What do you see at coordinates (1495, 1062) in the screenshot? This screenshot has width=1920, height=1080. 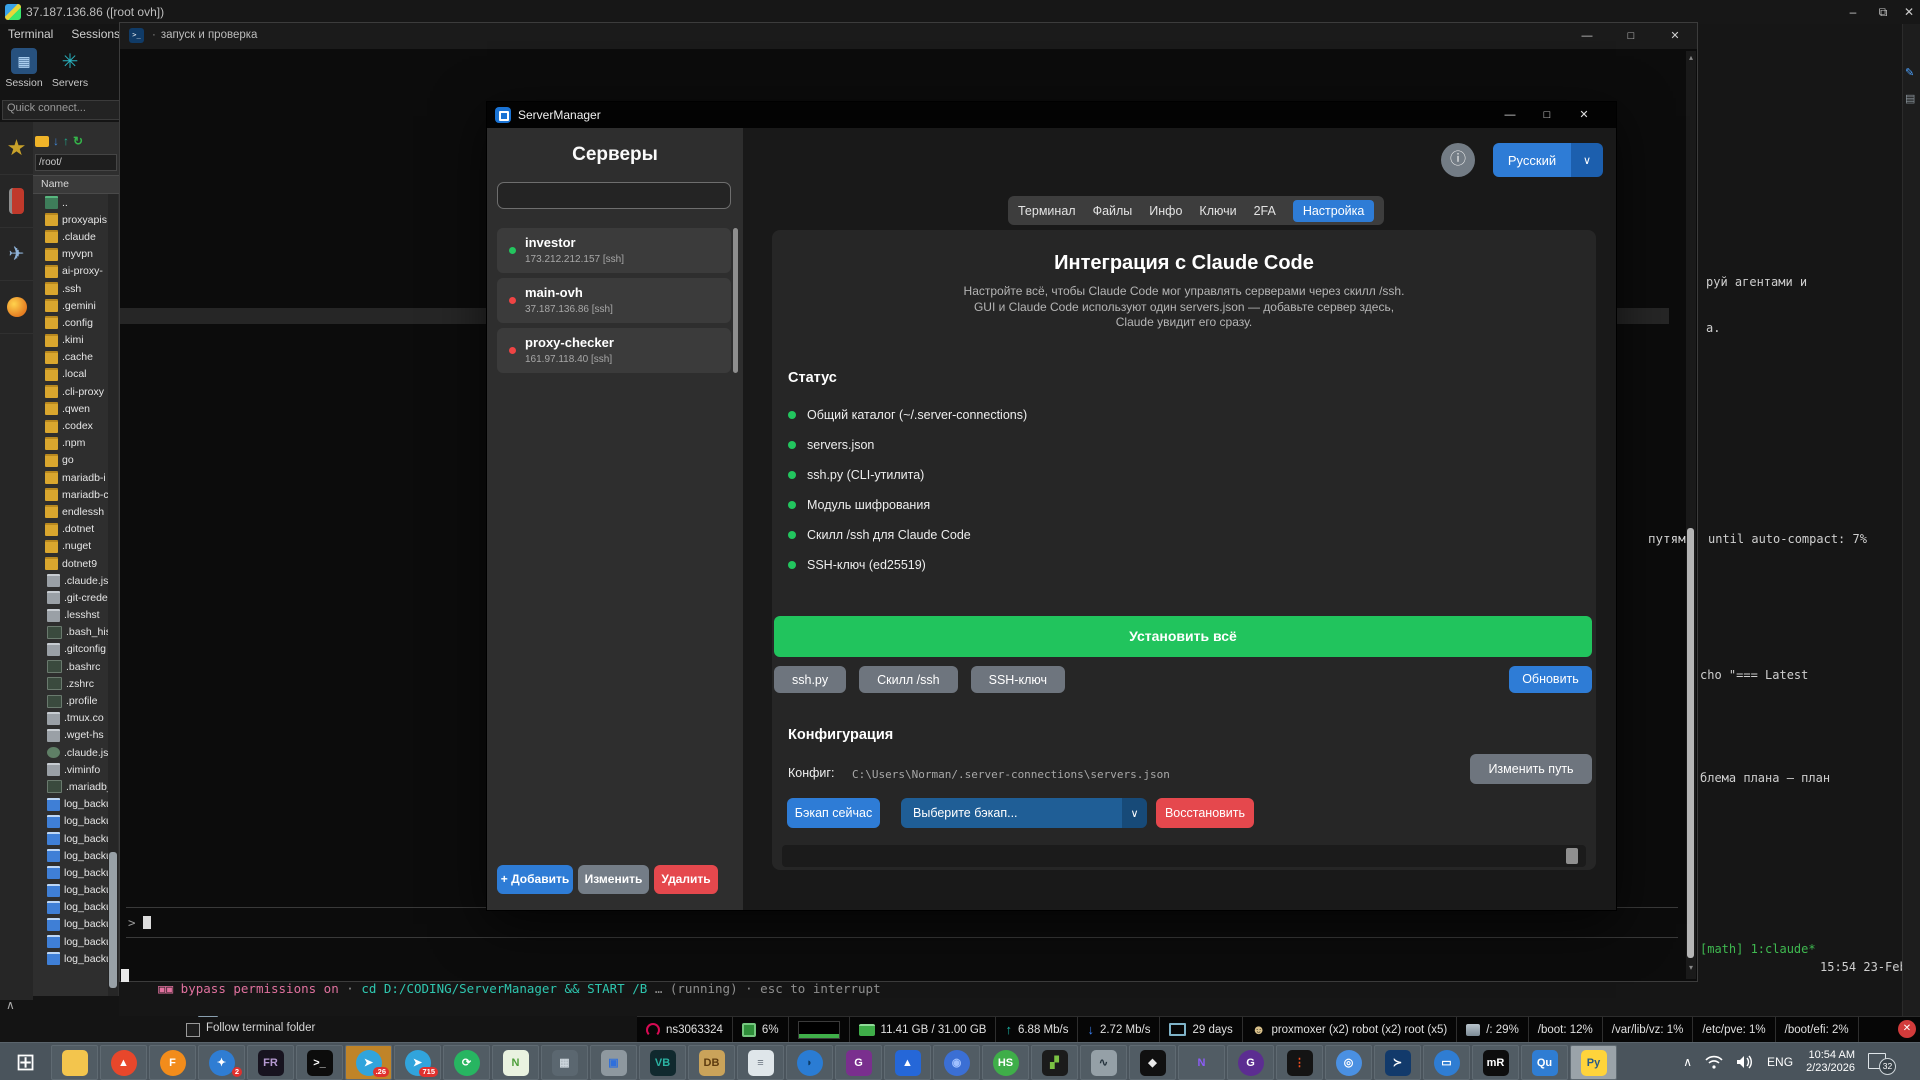 I see `mremoteng: mR` at bounding box center [1495, 1062].